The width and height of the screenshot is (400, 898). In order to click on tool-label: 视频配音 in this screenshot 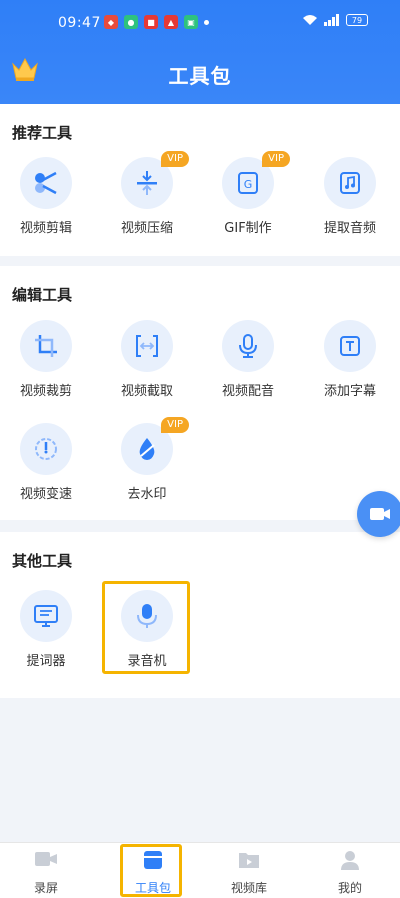, I will do `click(247, 391)`.